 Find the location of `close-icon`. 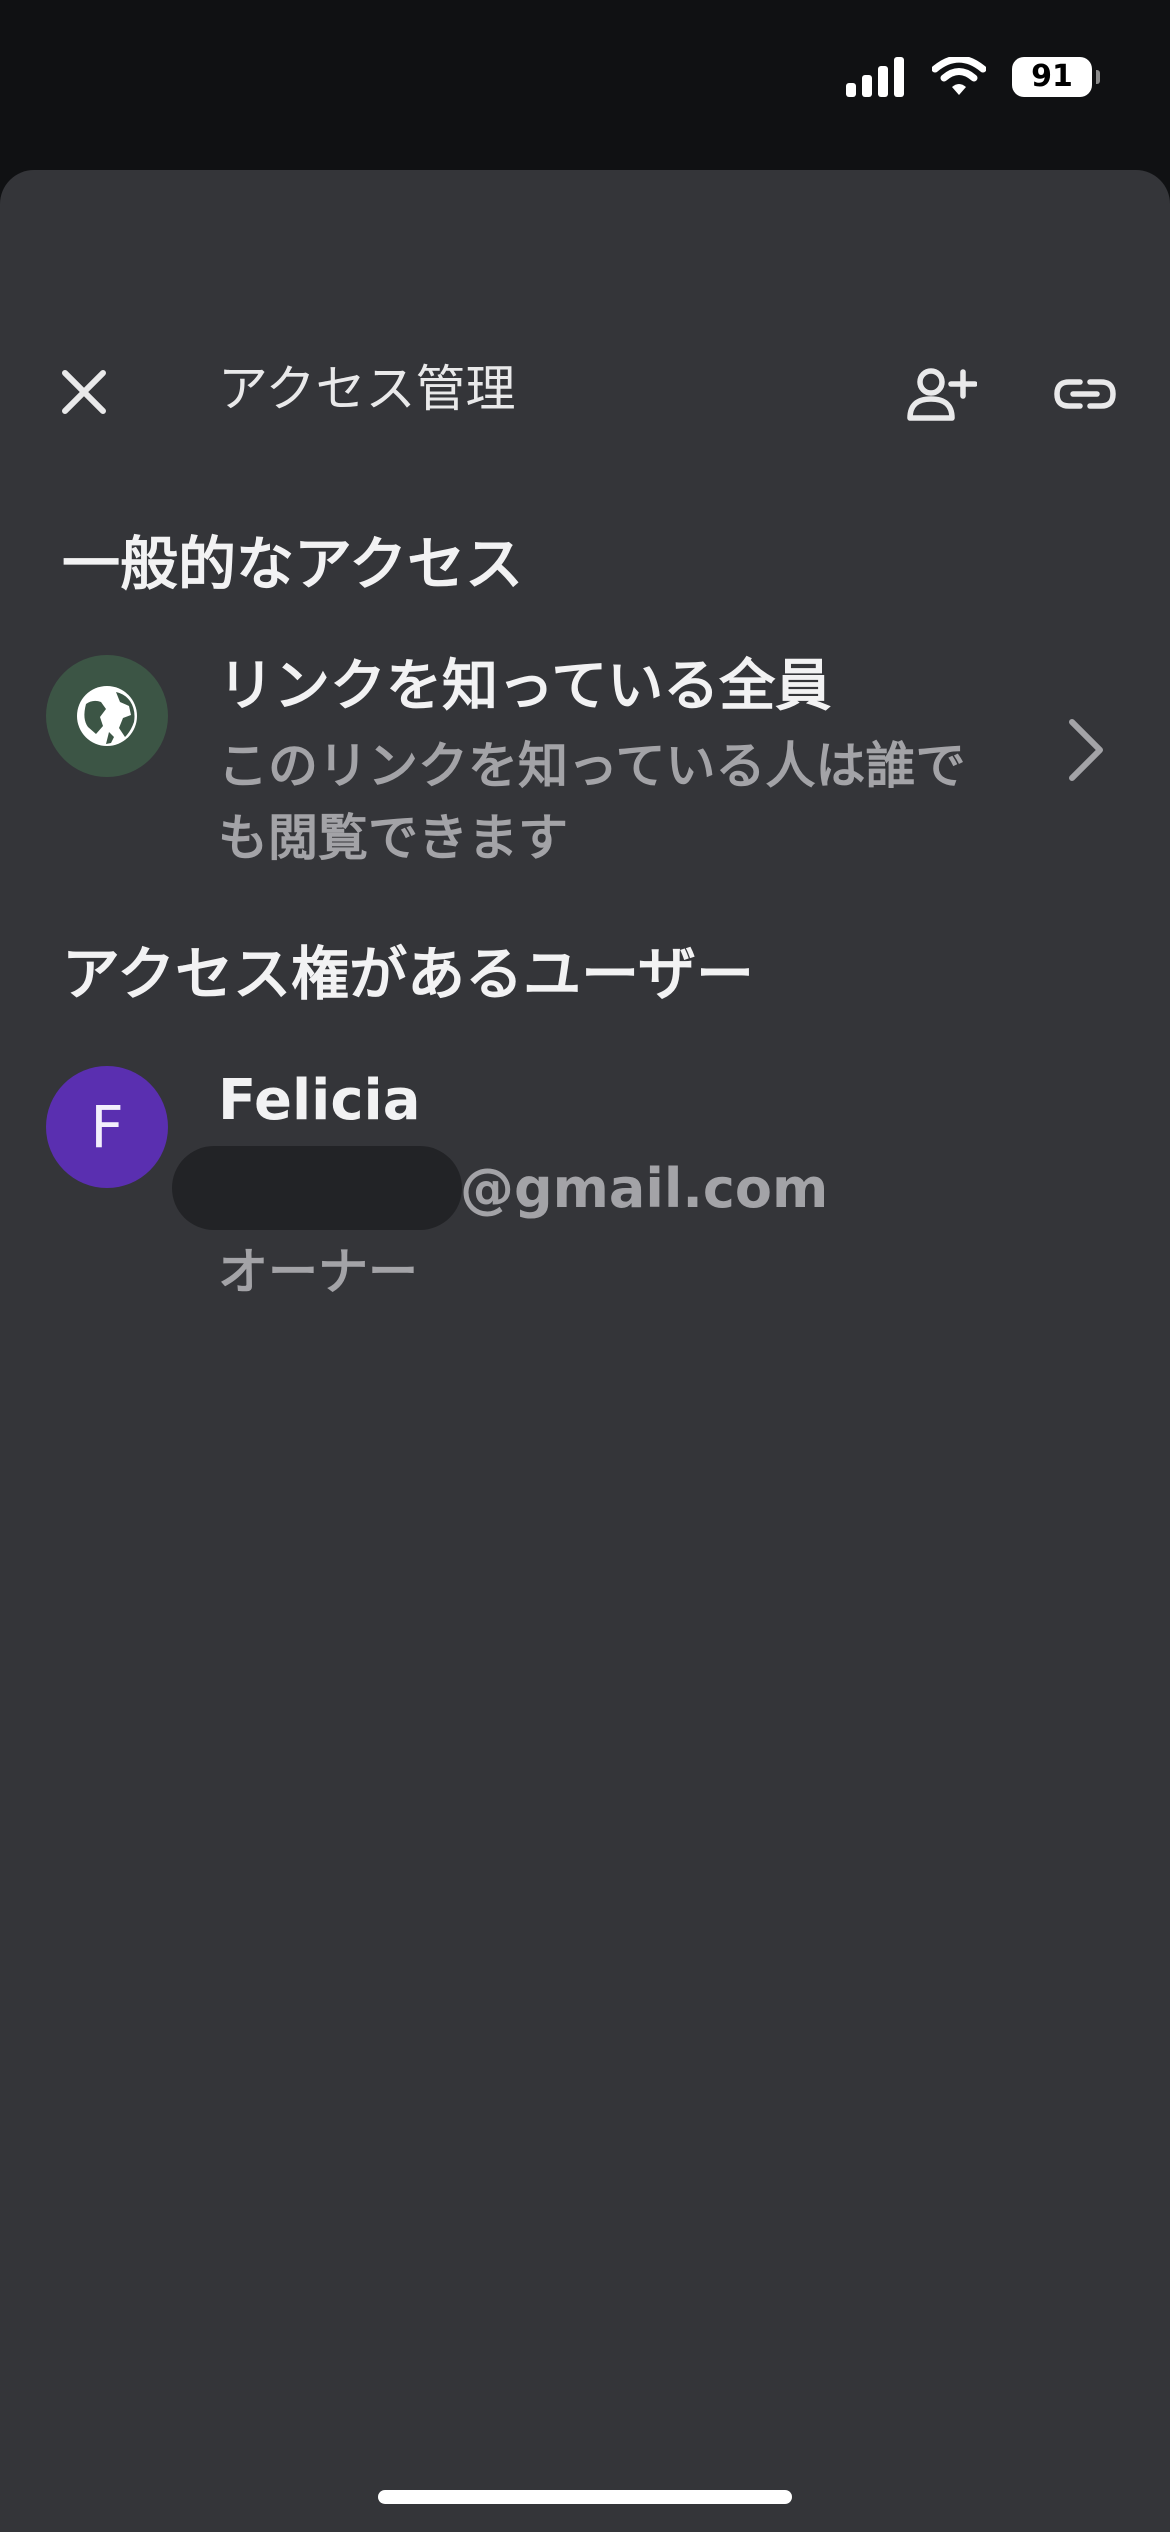

close-icon is located at coordinates (84, 392).